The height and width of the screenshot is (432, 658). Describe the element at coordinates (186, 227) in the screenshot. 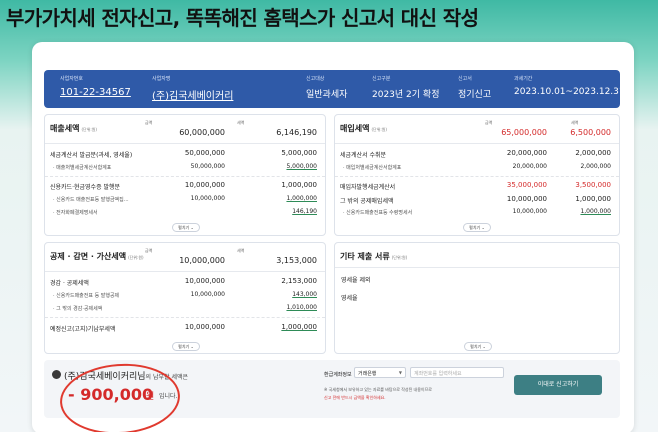

I see `sales-expand-button: 펼치기 ⌄` at that location.